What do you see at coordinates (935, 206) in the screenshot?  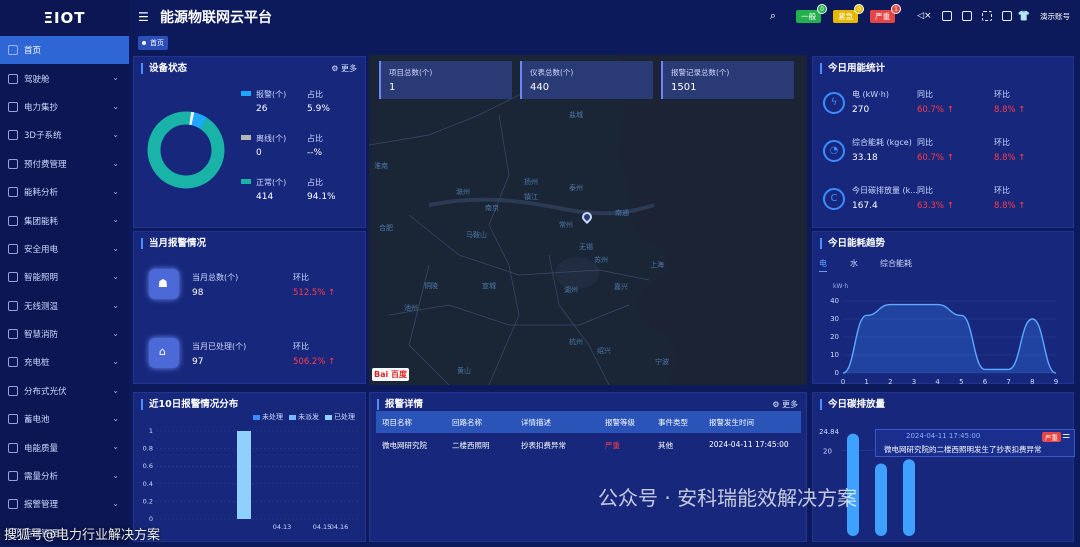 I see `yoy-value: 63.3% ↑` at bounding box center [935, 206].